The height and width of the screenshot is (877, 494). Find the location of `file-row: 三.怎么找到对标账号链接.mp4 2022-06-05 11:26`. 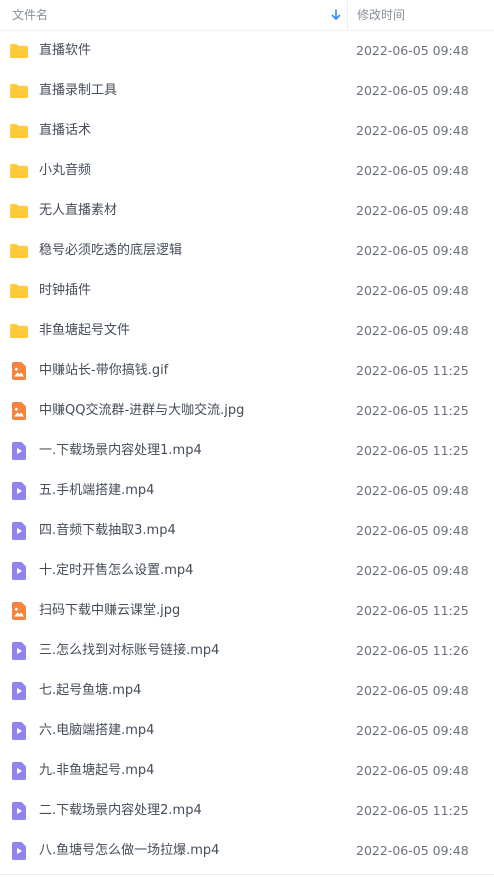

file-row: 三.怎么找到对标账号链接.mp4 2022-06-05 11:26 is located at coordinates (247, 651).